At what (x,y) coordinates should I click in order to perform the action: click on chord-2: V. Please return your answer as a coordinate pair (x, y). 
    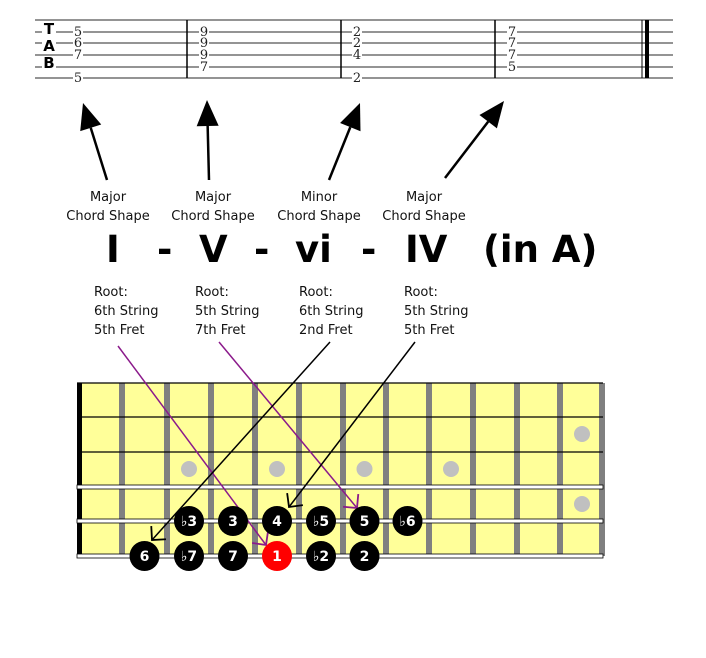
    Looking at the image, I should click on (213, 249).